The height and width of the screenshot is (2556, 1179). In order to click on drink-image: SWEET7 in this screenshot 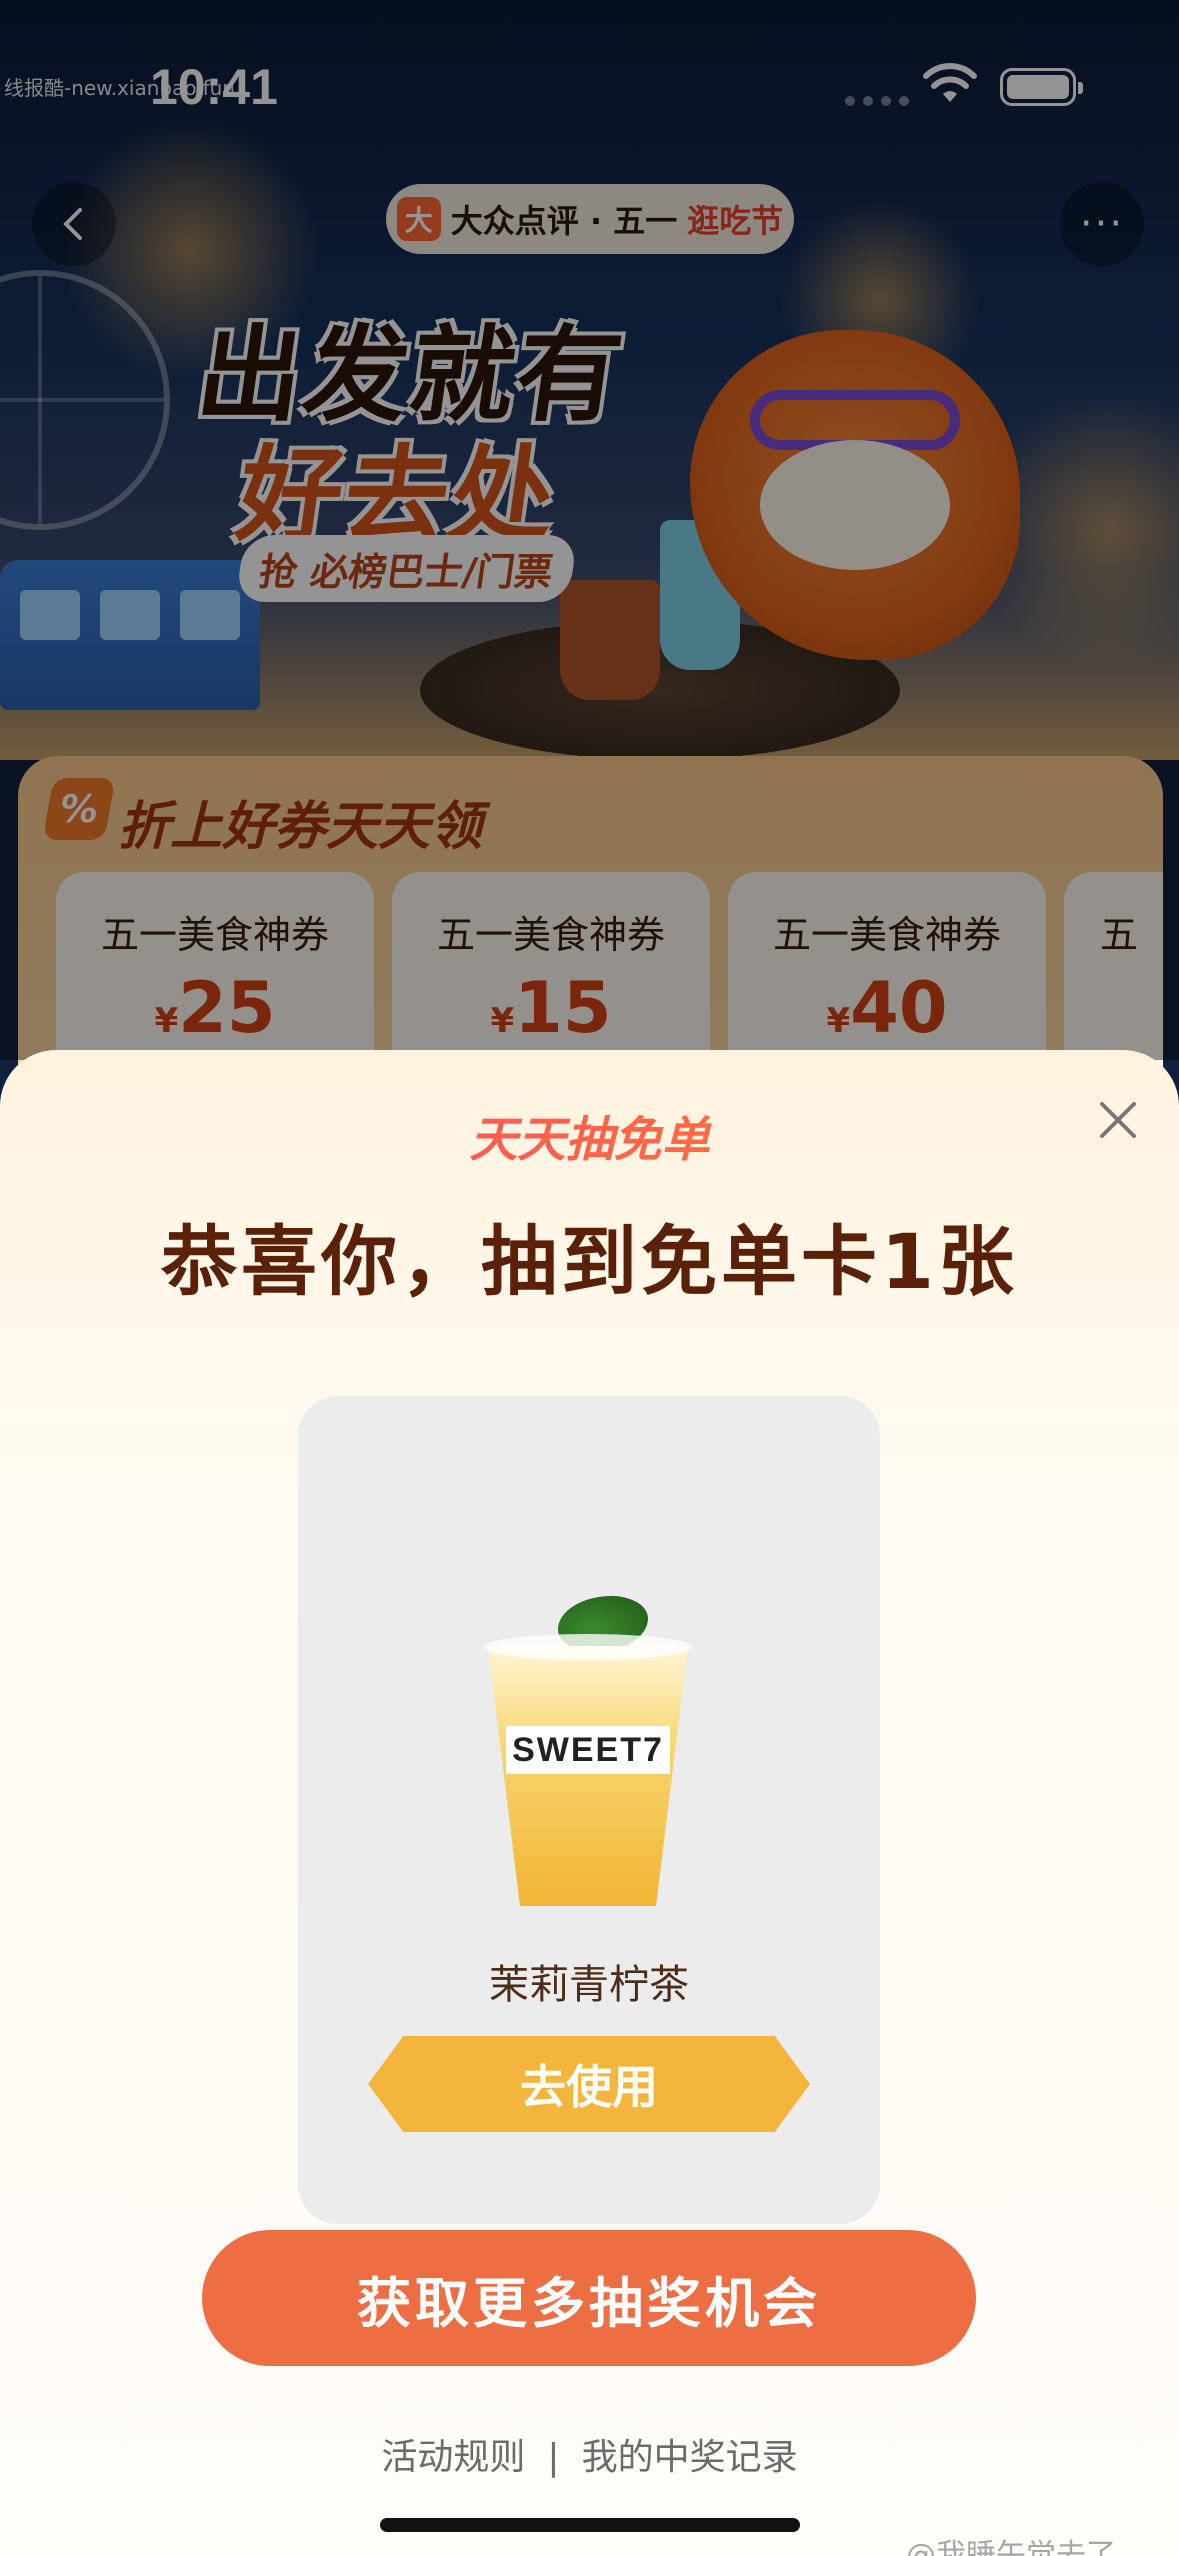, I will do `click(588, 1756)`.